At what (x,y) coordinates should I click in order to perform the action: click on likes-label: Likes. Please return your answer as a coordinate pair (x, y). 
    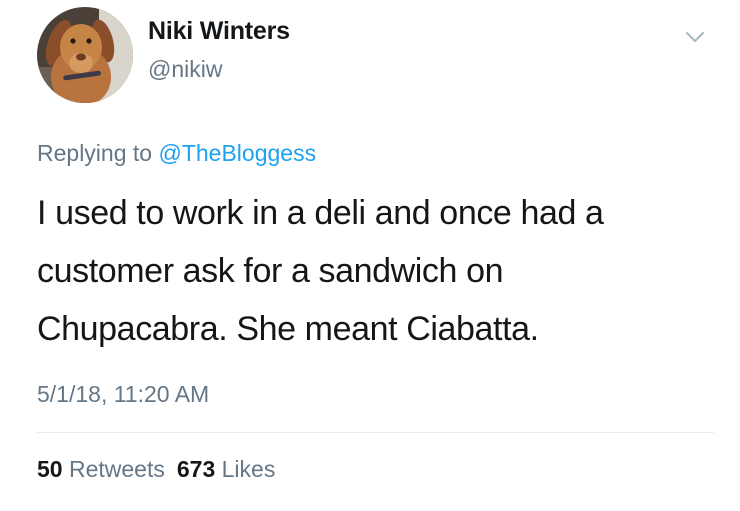
    Looking at the image, I should click on (248, 469).